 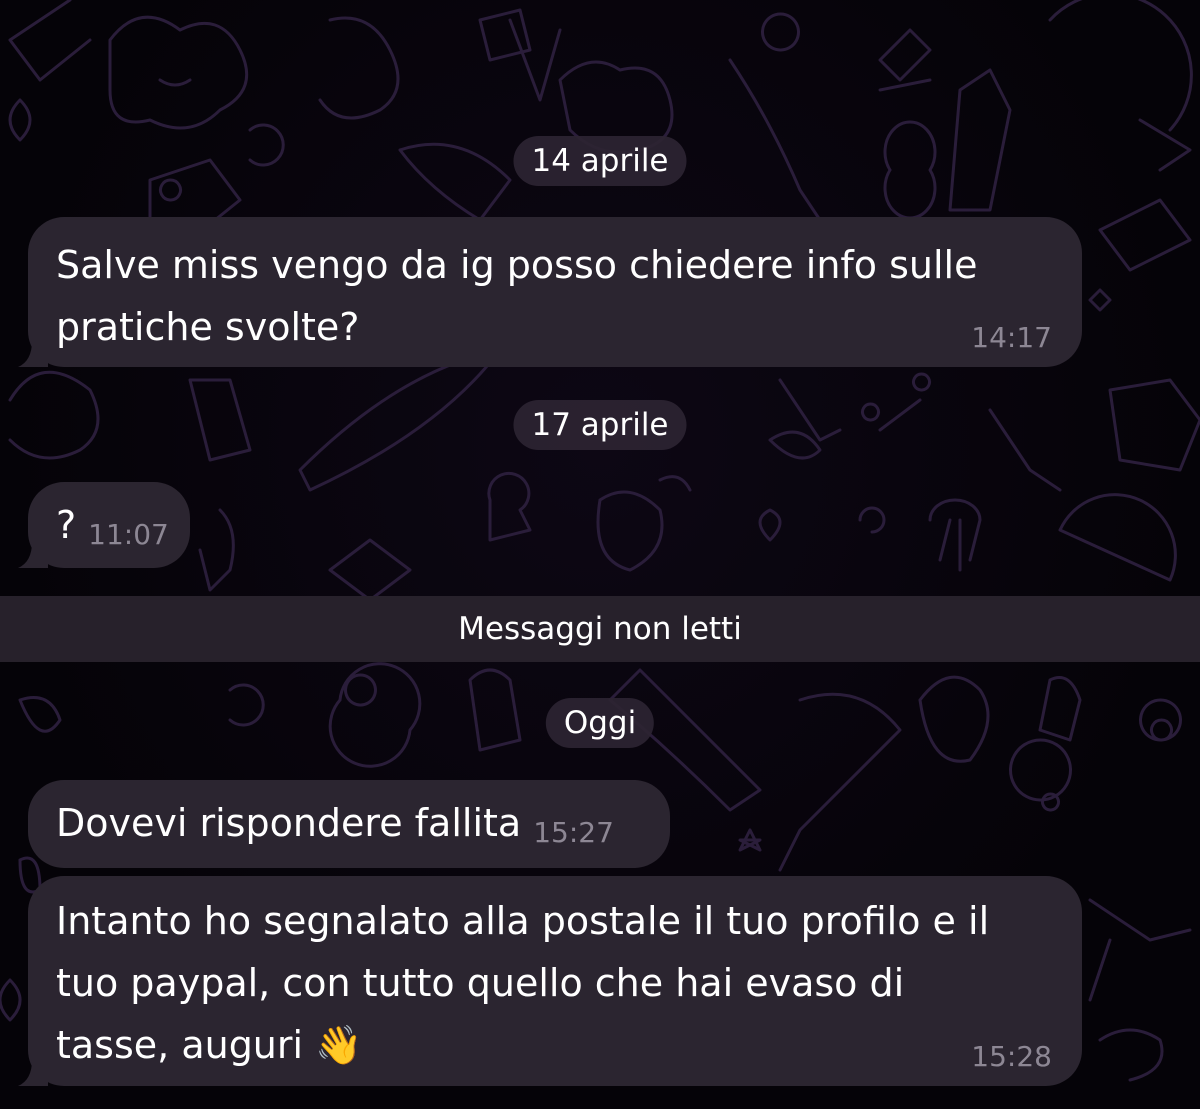 What do you see at coordinates (1011, 337) in the screenshot?
I see `message-timestamp: 14:17` at bounding box center [1011, 337].